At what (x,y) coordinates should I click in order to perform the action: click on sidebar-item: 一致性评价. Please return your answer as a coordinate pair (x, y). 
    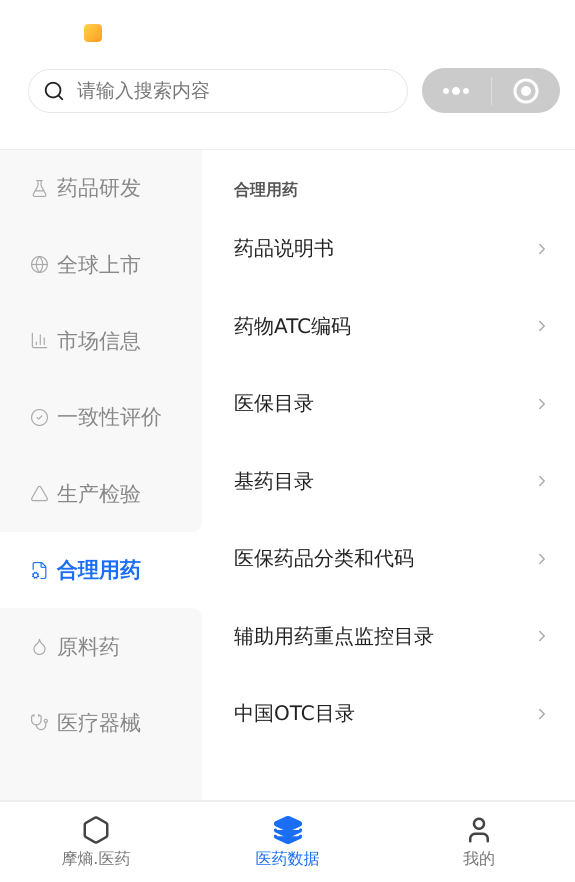
    Looking at the image, I should click on (101, 417).